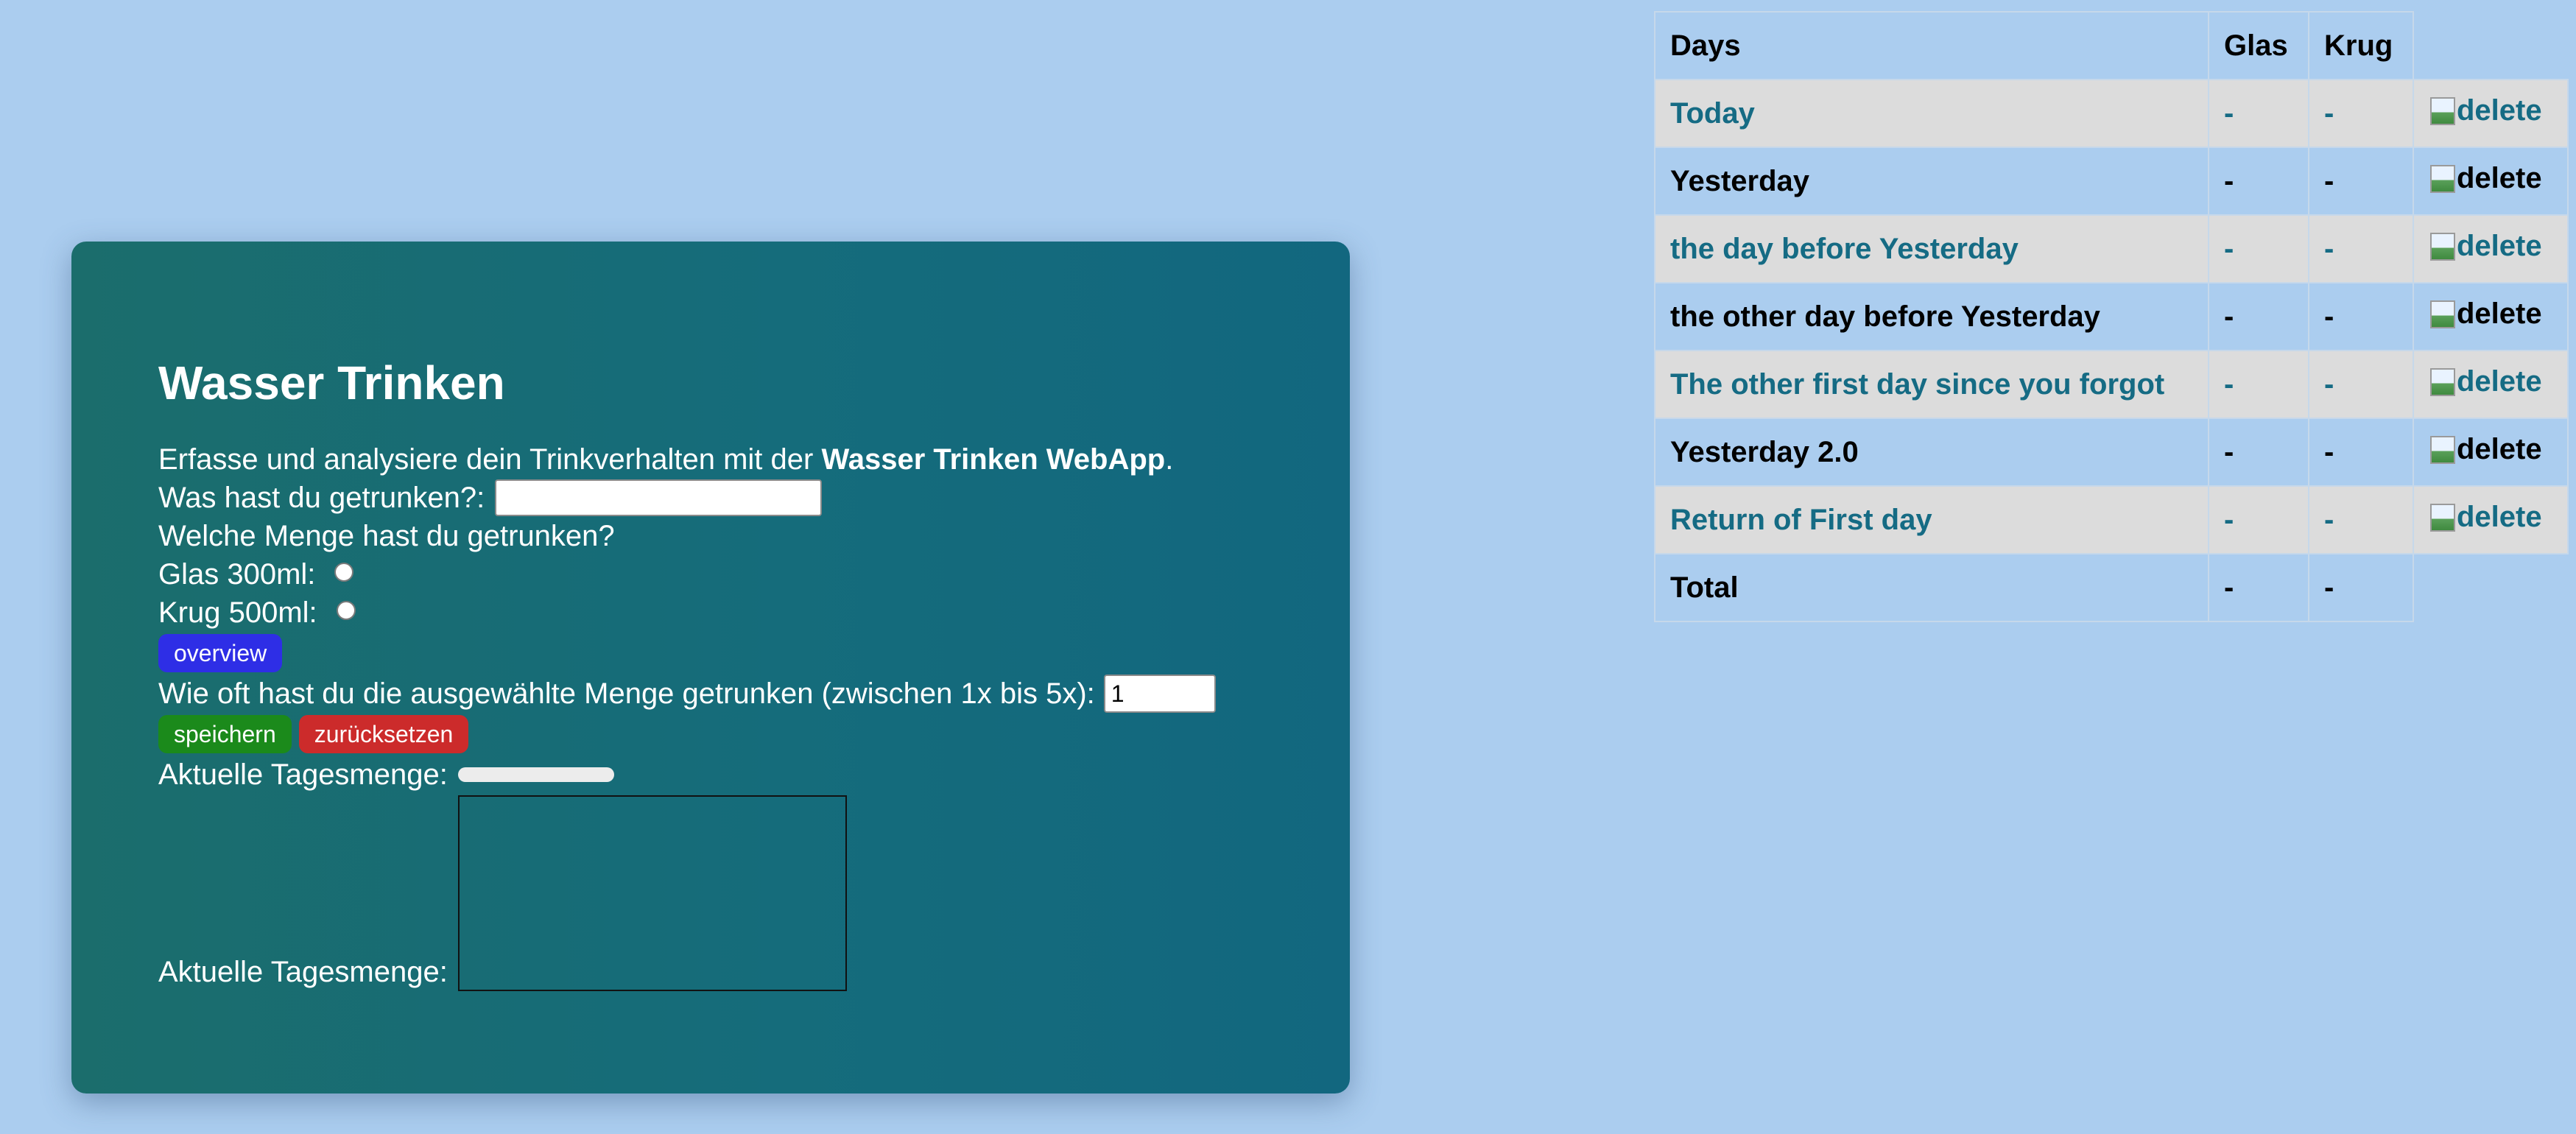  I want to click on krug-radio, so click(346, 610).